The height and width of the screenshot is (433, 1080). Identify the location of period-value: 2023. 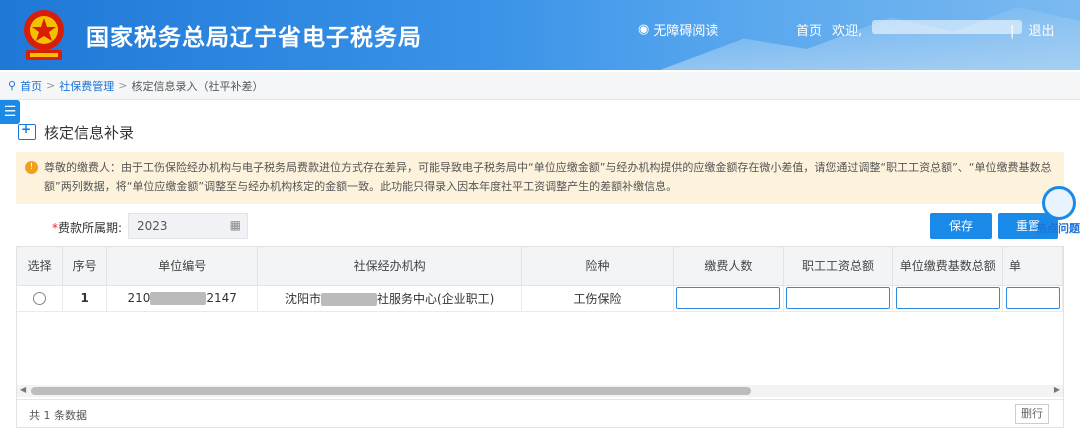
(152, 226).